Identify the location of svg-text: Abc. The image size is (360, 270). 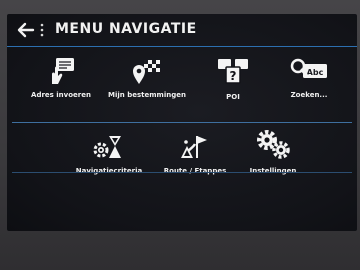
(315, 72).